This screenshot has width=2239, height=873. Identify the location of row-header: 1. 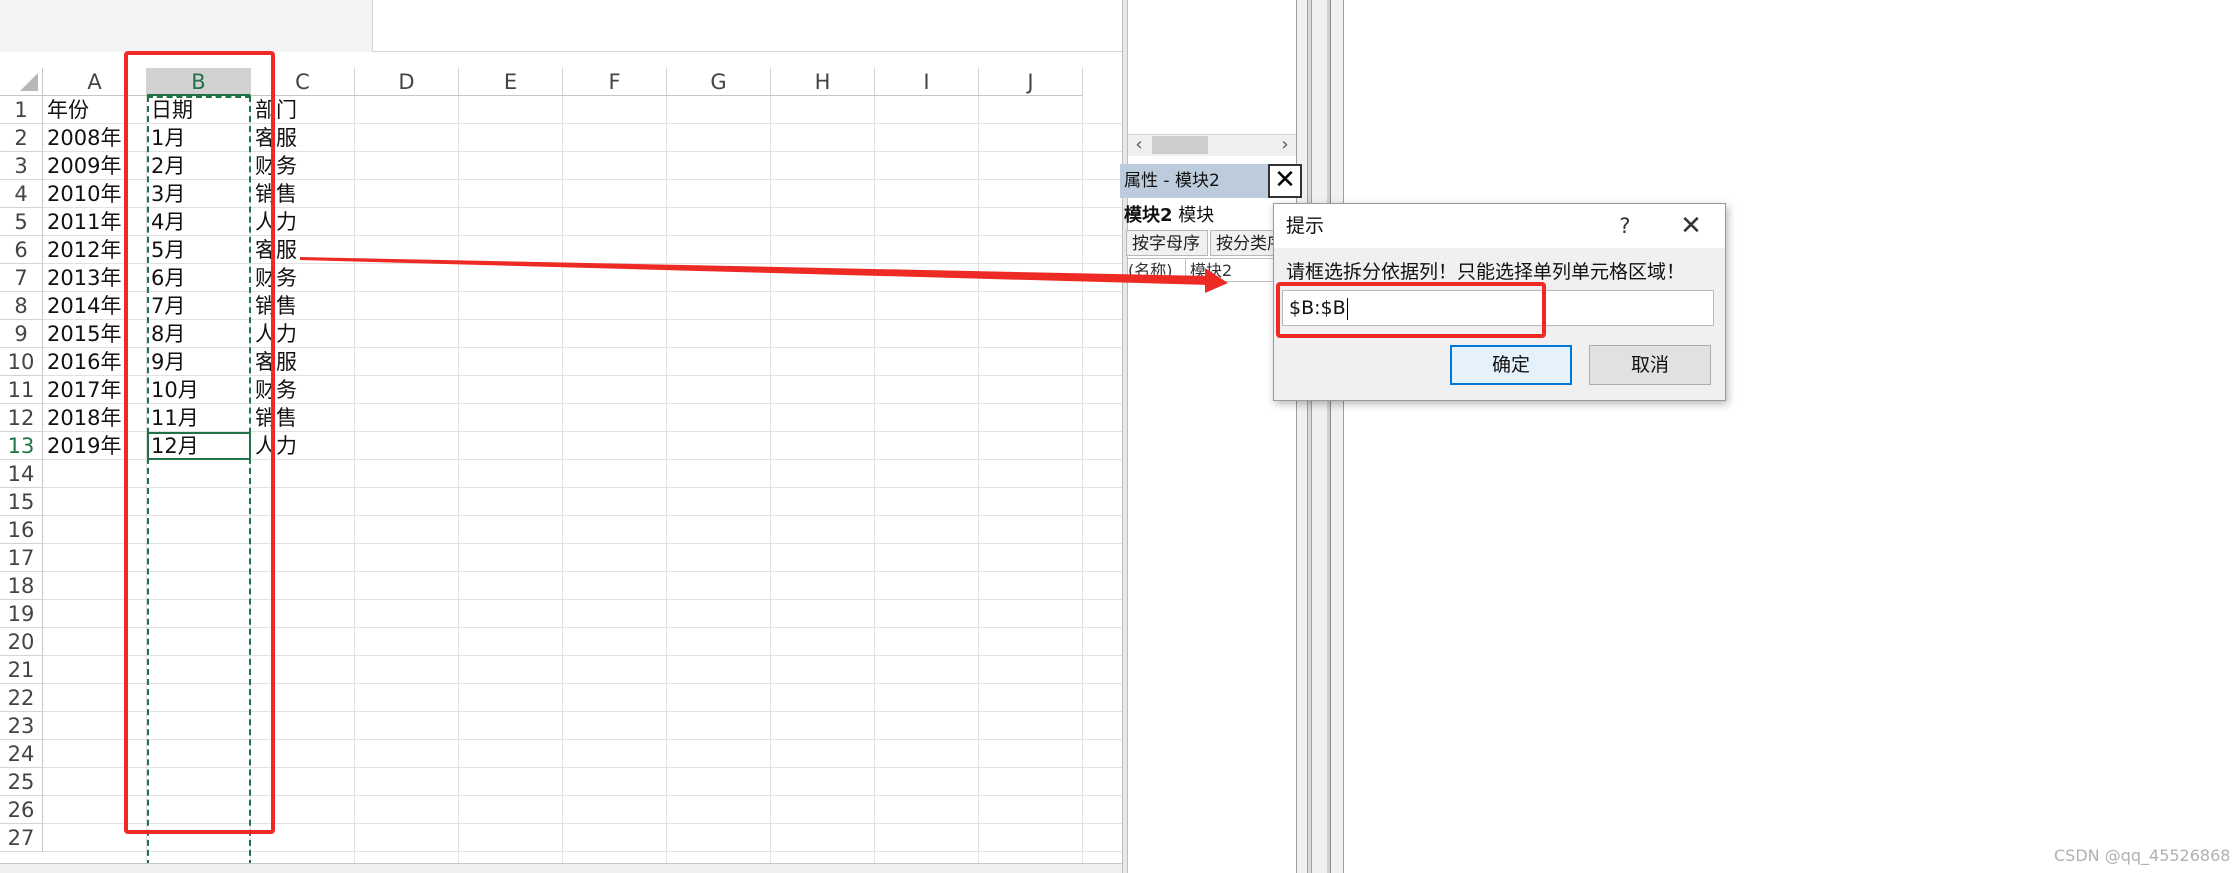
(21, 110).